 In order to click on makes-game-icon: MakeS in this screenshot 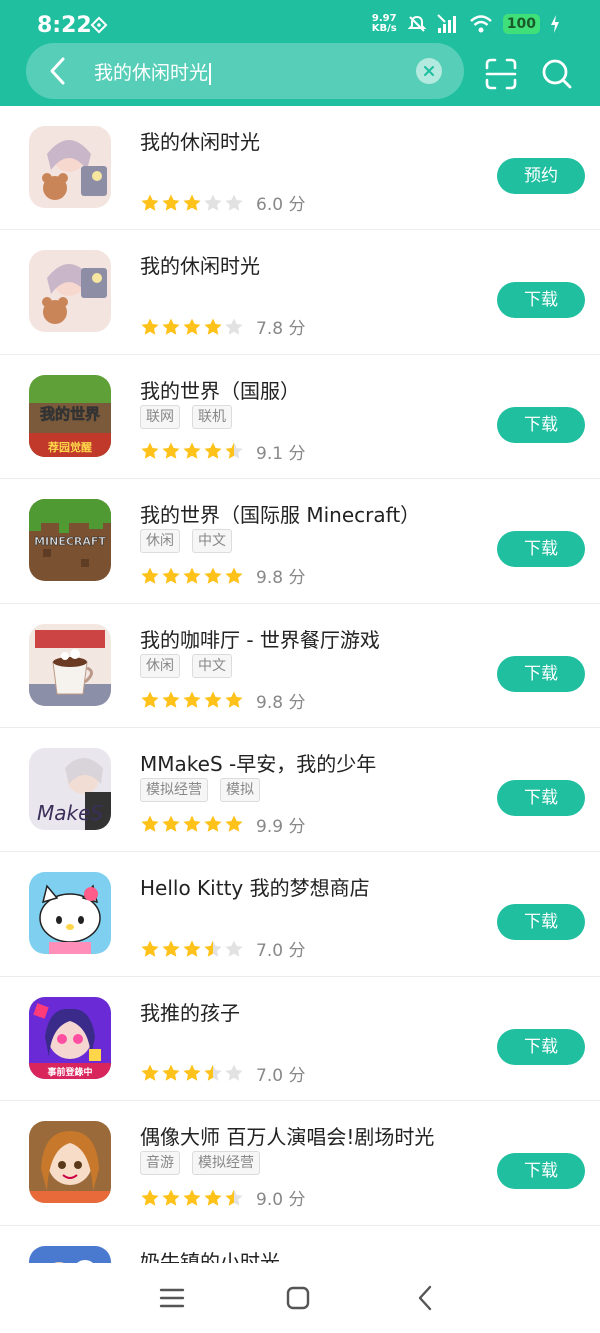, I will do `click(70, 788)`.